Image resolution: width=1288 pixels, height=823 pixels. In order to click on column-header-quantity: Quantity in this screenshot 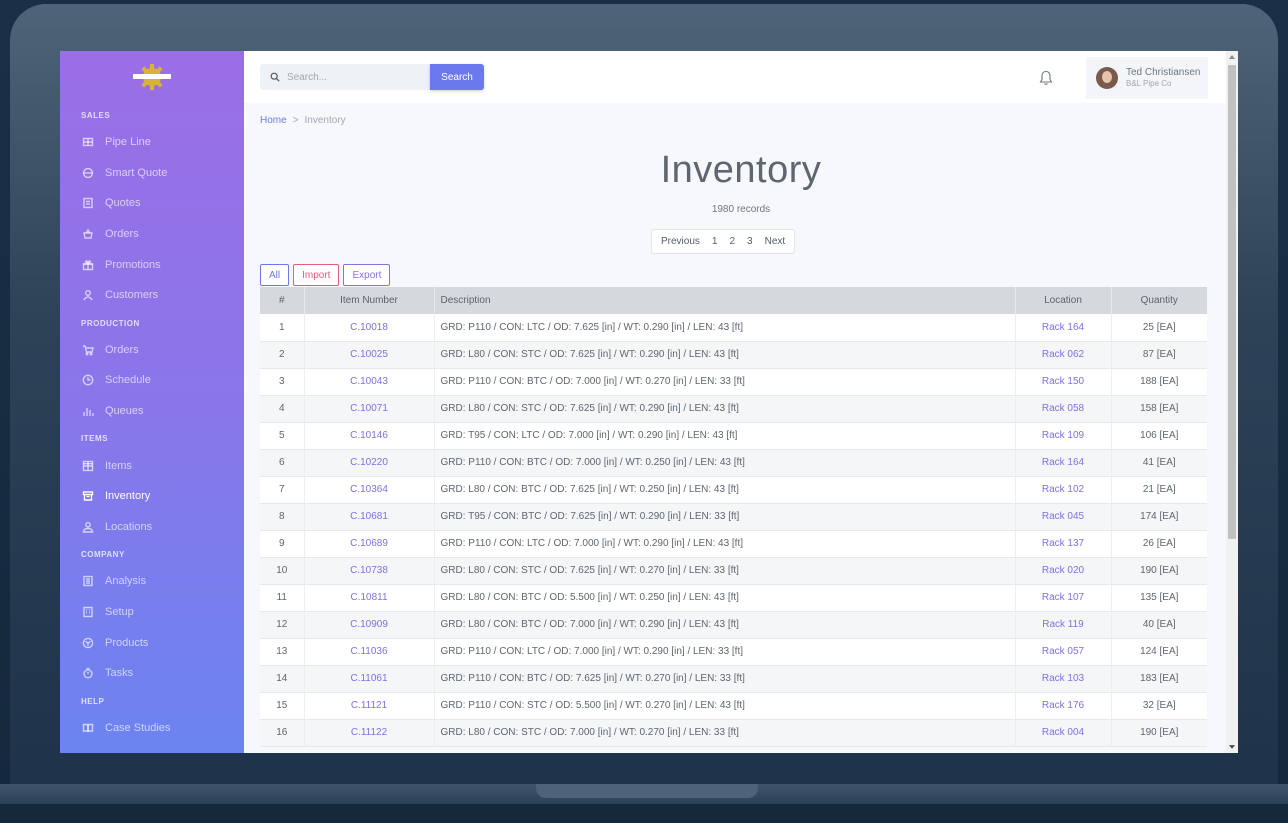, I will do `click(1159, 300)`.